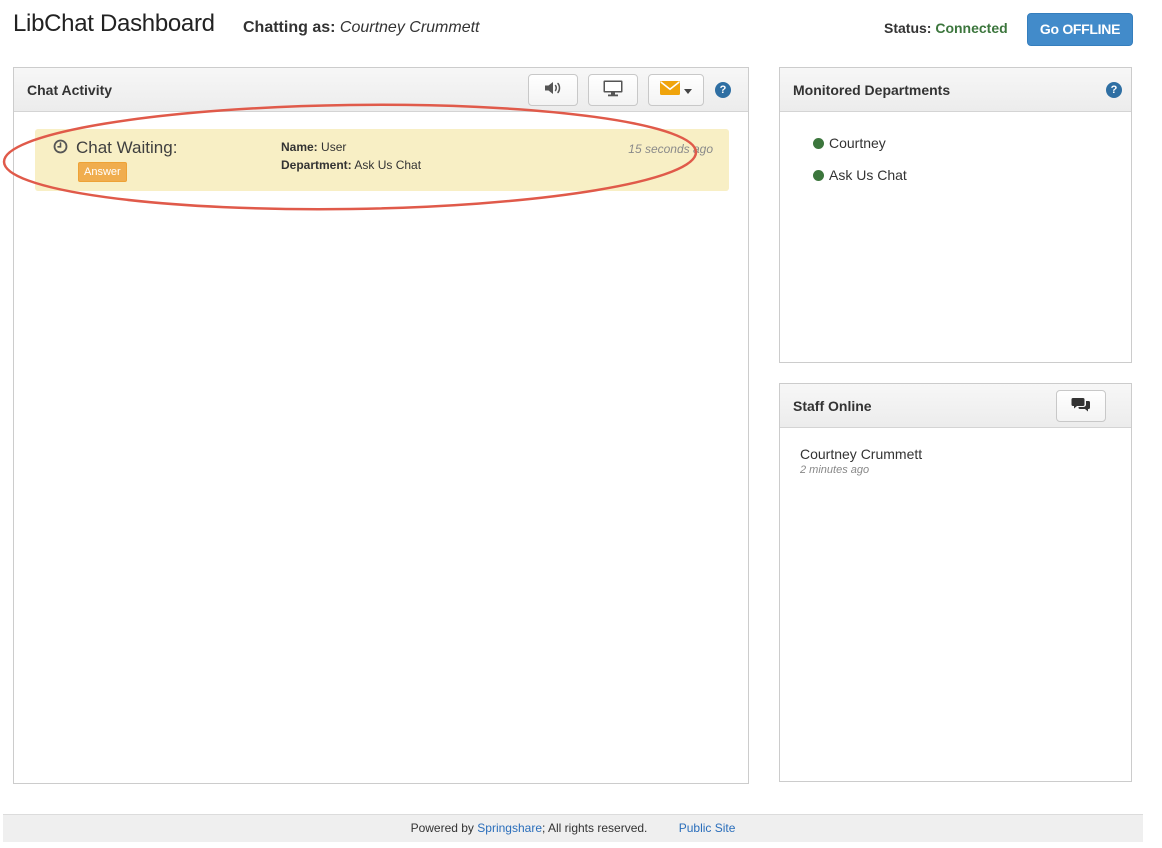 This screenshot has height=848, width=1162. I want to click on staff-online-header: Staff Online, so click(955, 406).